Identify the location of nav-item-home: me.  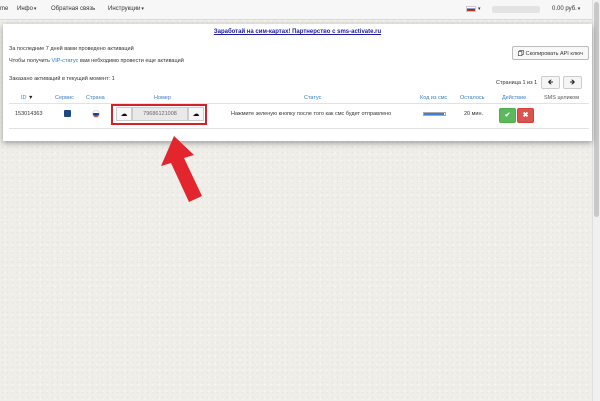
(4, 9).